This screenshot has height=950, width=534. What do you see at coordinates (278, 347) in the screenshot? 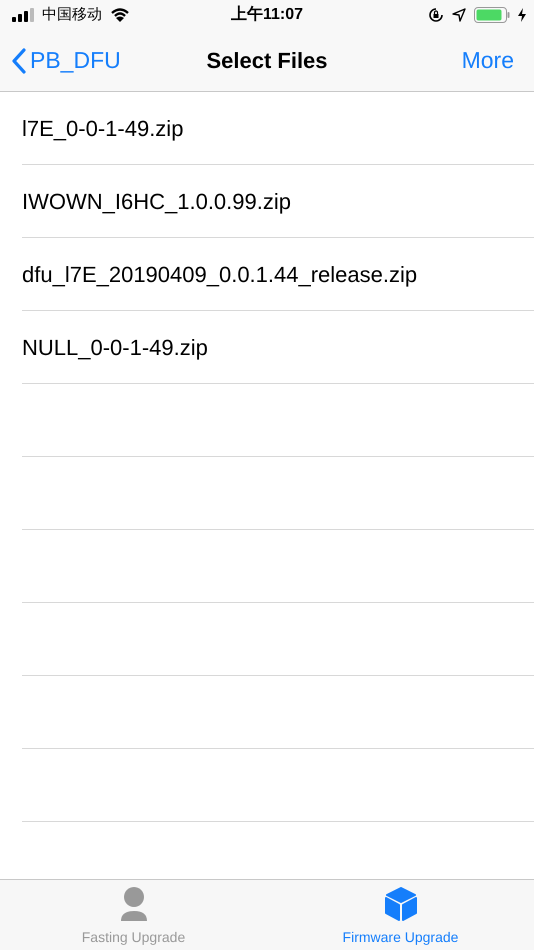
I see `file-row: NULL_0-0-1-49.zip` at bounding box center [278, 347].